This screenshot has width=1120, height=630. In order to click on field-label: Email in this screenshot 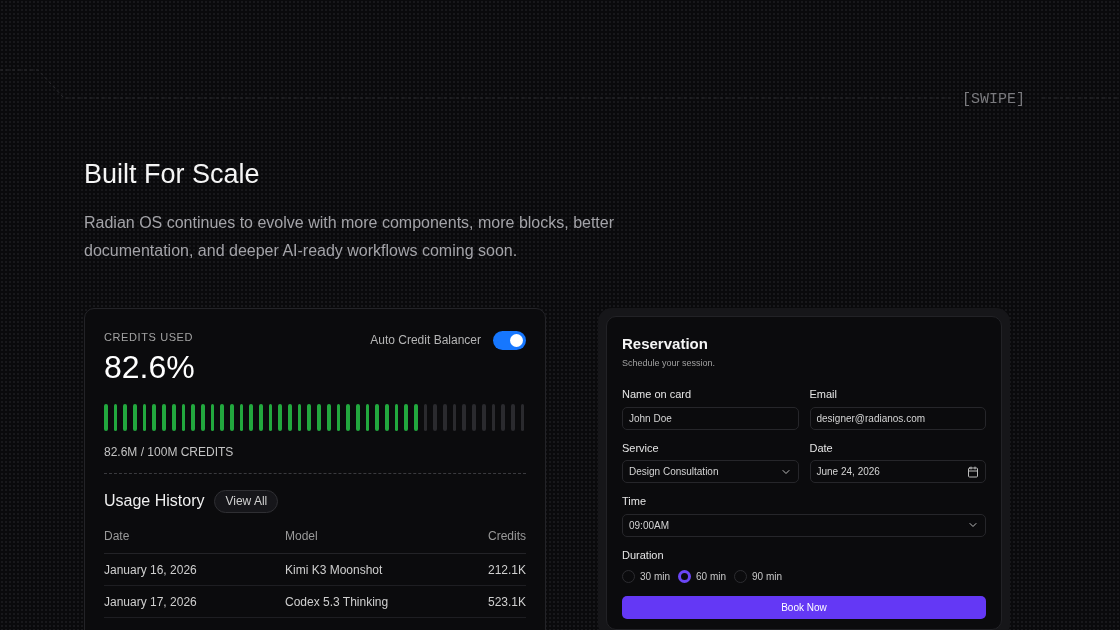, I will do `click(823, 394)`.